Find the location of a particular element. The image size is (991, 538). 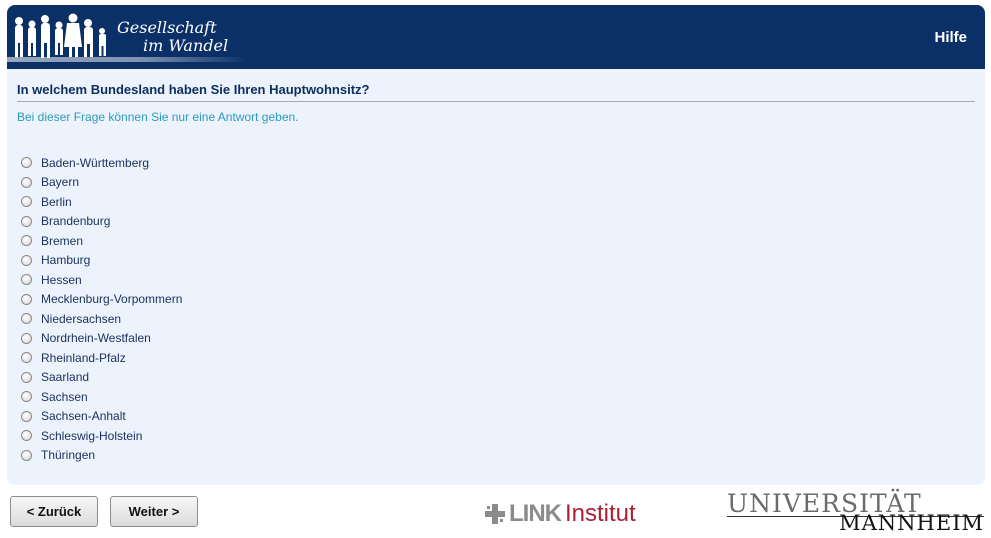

radio-option: Niedersachsen is located at coordinates (101, 319).